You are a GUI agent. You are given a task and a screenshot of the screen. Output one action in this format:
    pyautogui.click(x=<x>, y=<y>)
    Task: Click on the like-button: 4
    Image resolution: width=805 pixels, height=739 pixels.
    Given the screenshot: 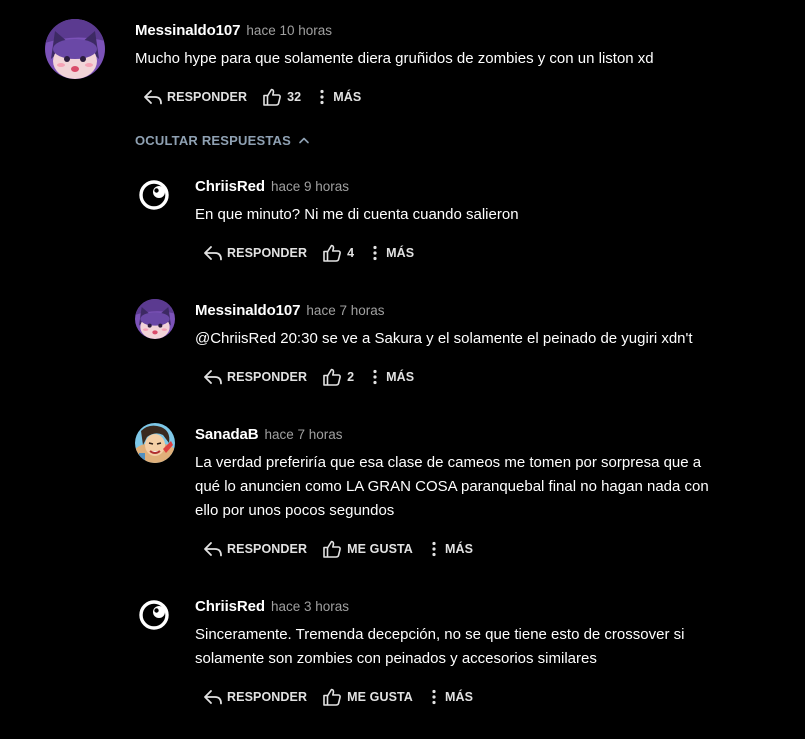 What is the action you would take?
    pyautogui.click(x=338, y=253)
    